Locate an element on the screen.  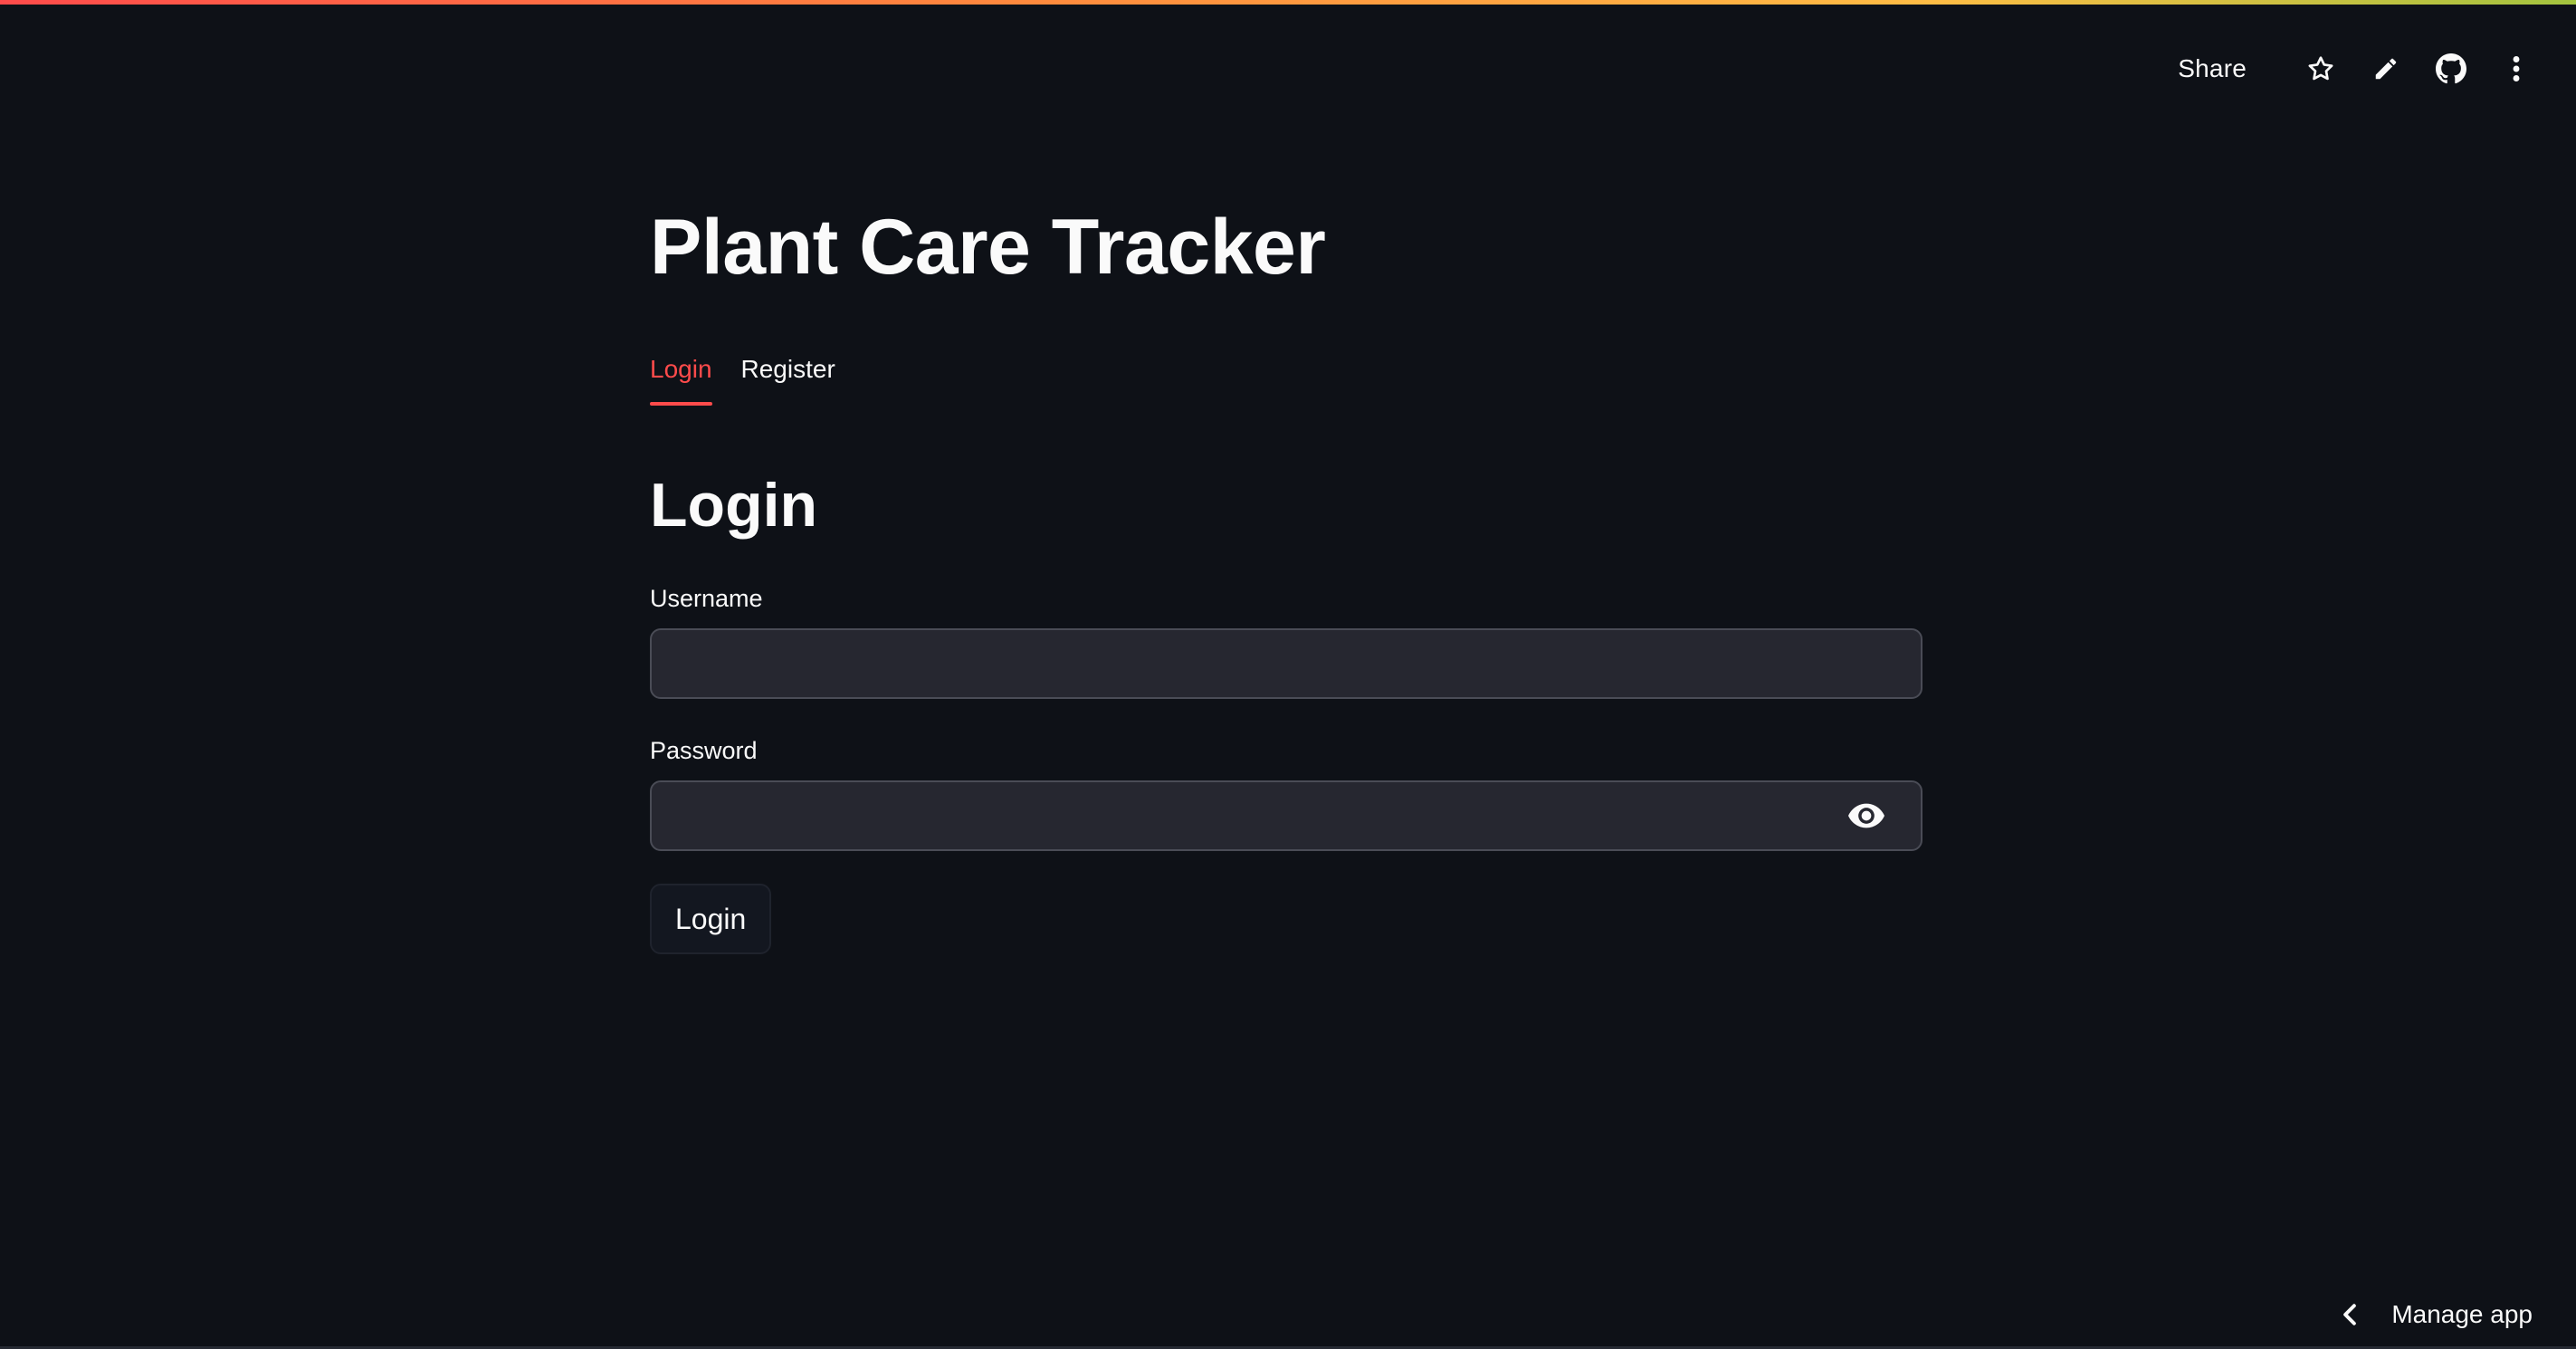
star-icon is located at coordinates (2320, 69).